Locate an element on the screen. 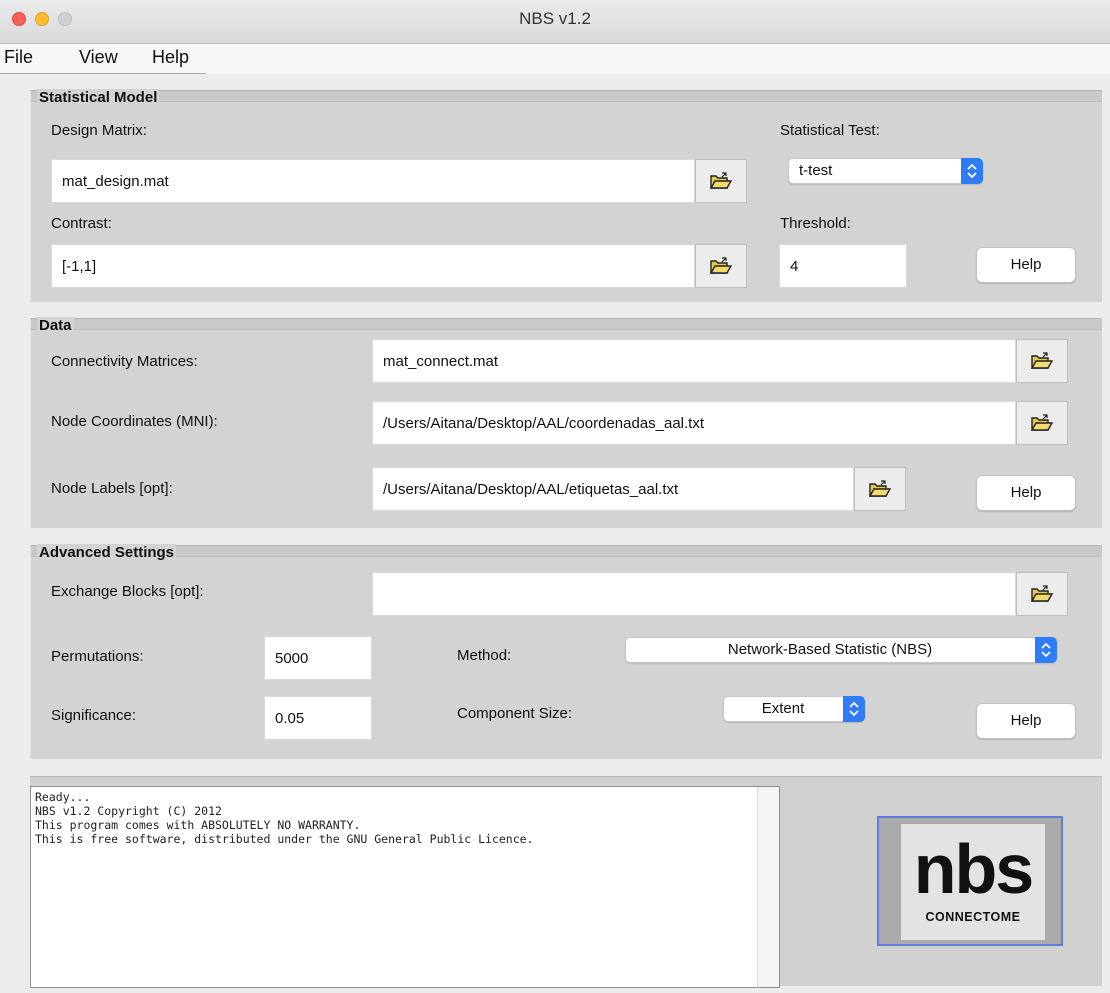 This screenshot has height=993, width=1110. nbs-connectome-logo-button: nbs CONNECTOME is located at coordinates (970, 881).